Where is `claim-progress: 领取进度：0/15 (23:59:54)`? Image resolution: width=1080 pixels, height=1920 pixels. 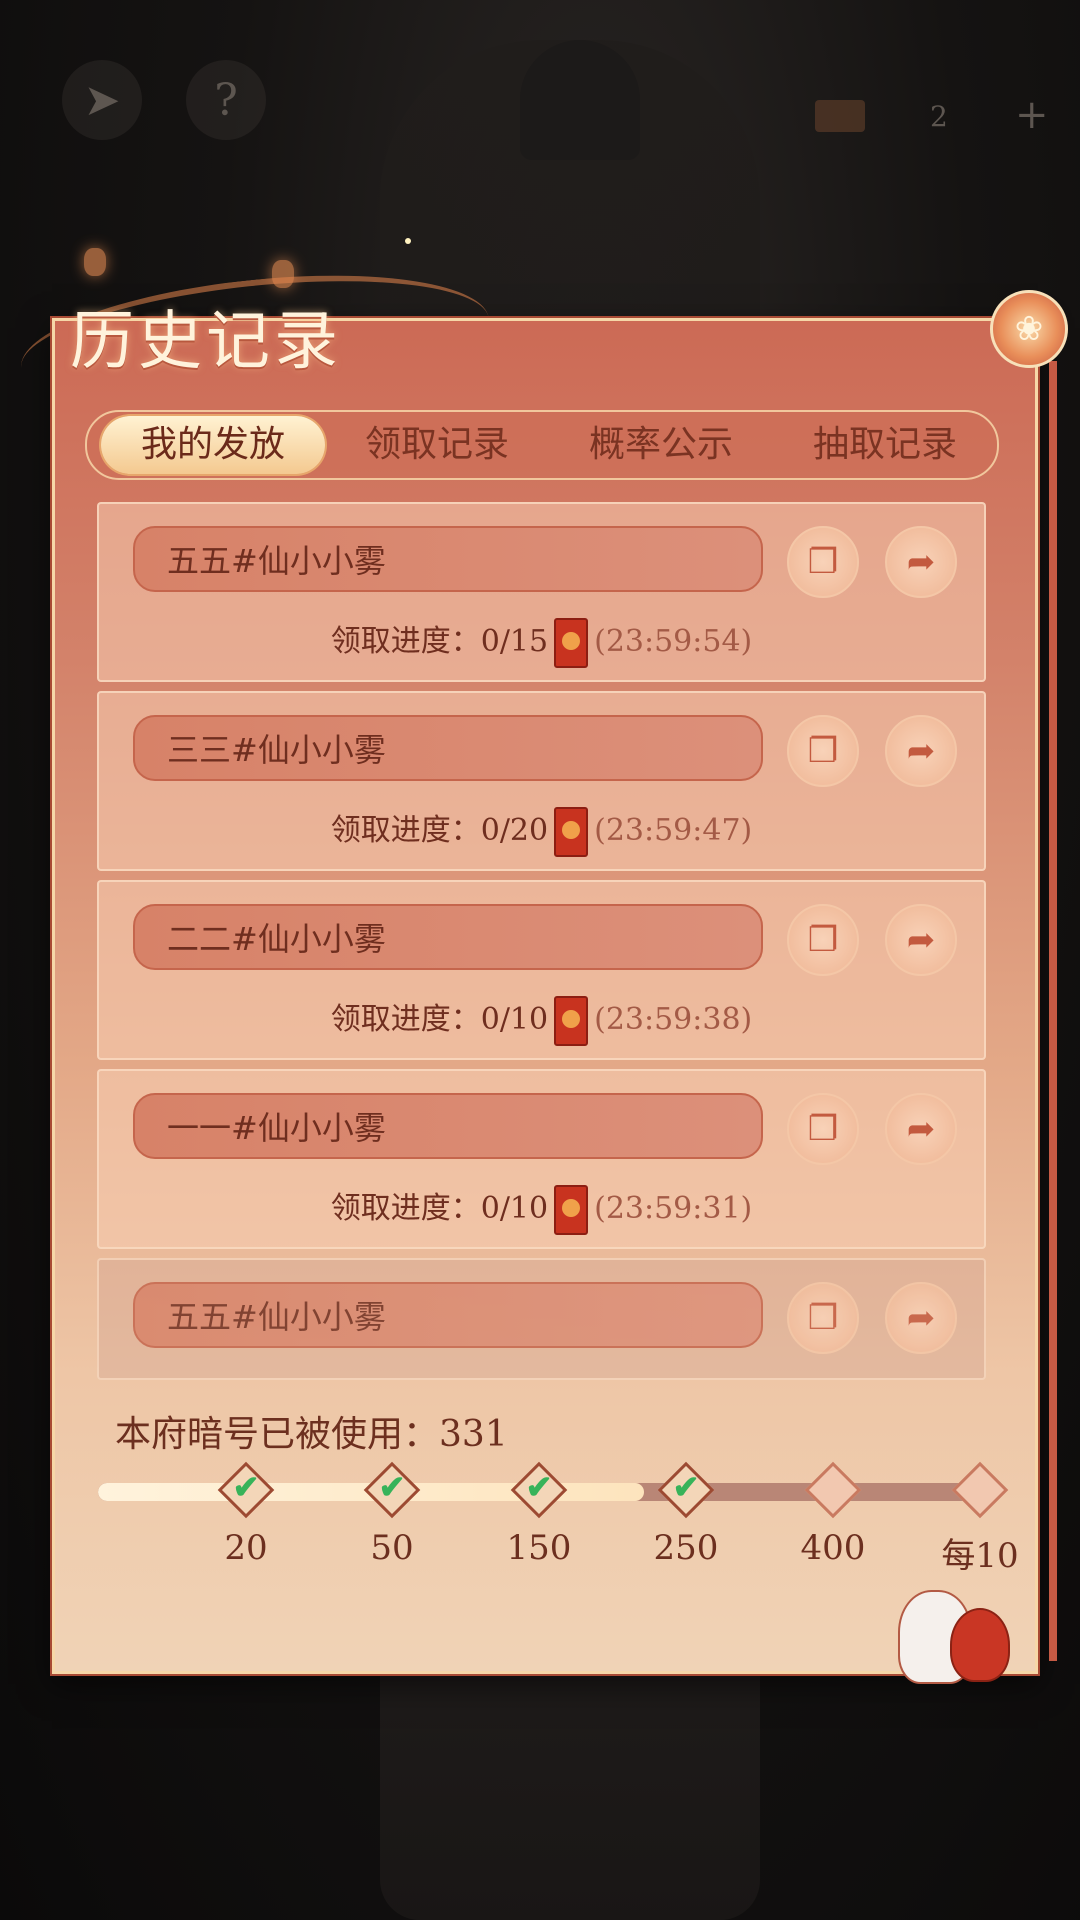
claim-progress: 领取进度：0/15 (23:59:54) is located at coordinates (541, 642).